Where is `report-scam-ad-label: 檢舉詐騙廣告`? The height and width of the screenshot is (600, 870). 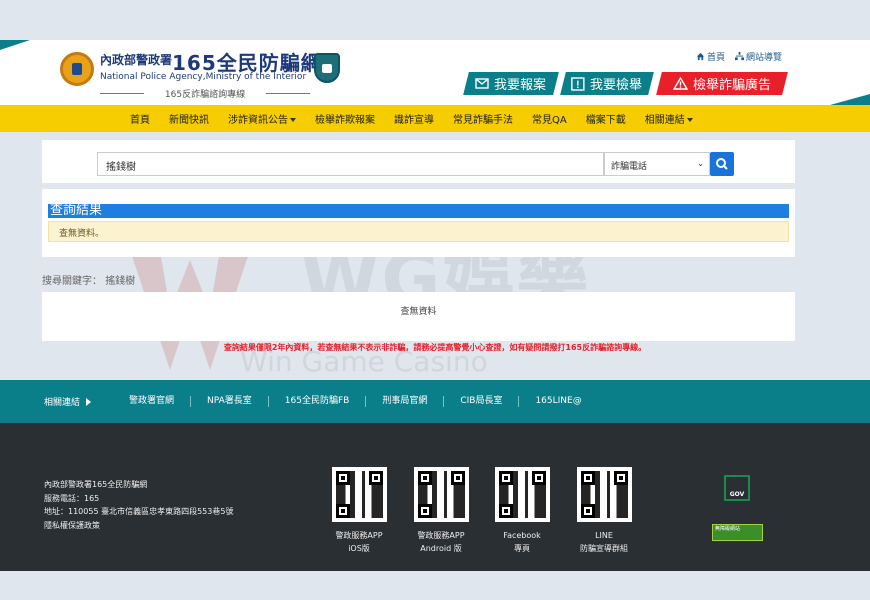
report-scam-ad-label: 檢舉詐騙廣告 is located at coordinates (732, 83).